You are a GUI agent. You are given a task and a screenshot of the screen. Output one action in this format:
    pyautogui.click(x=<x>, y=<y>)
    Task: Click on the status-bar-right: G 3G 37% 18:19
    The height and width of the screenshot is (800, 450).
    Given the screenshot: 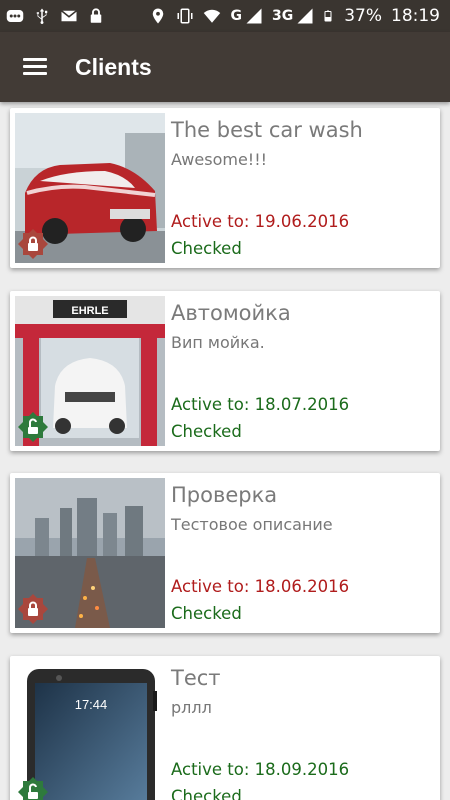 What is the action you would take?
    pyautogui.click(x=294, y=16)
    